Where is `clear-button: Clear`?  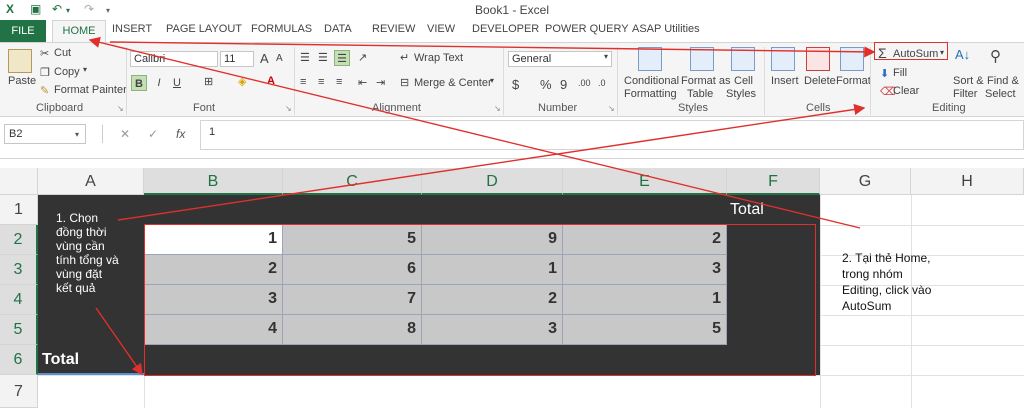 clear-button: Clear is located at coordinates (906, 91).